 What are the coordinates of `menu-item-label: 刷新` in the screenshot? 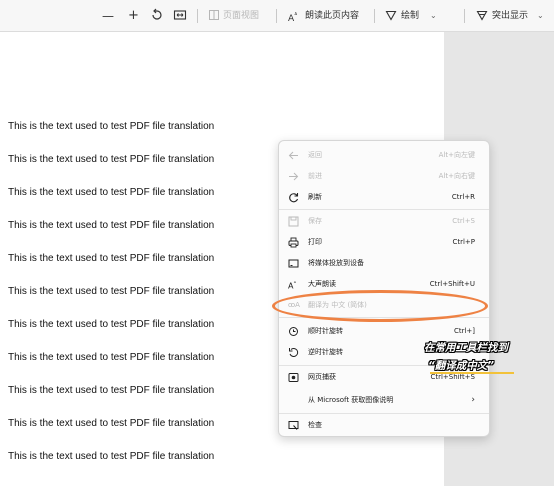 It's located at (315, 197).